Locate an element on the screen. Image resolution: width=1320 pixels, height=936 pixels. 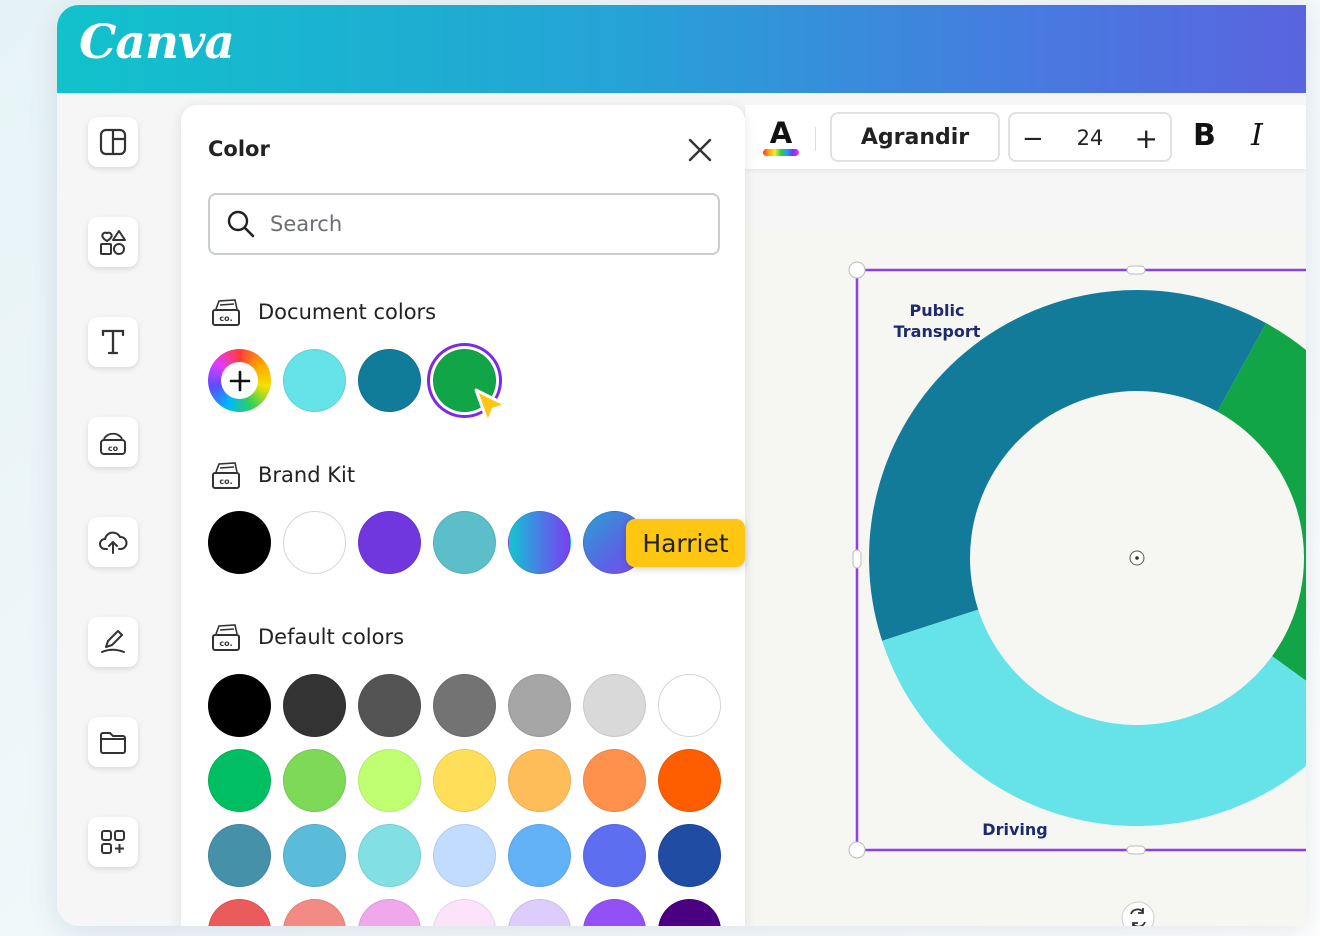
draw-icon is located at coordinates (113, 641).